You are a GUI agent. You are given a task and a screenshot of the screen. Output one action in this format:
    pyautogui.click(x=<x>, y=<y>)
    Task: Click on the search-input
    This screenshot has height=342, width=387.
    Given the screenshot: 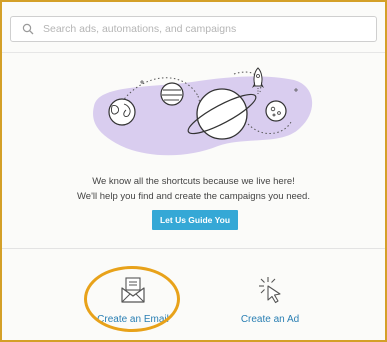 What is the action you would take?
    pyautogui.click(x=207, y=29)
    